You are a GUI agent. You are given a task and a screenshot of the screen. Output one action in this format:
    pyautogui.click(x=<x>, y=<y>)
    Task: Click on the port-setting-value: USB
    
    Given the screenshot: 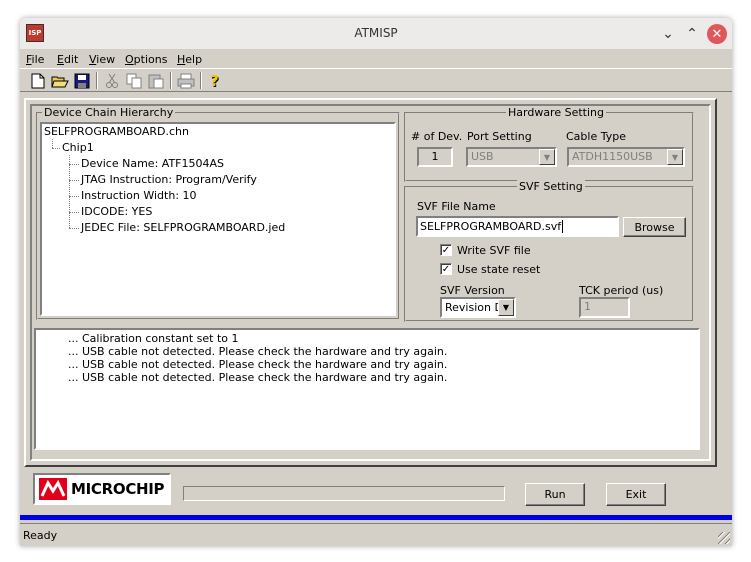 What is the action you would take?
    pyautogui.click(x=482, y=156)
    